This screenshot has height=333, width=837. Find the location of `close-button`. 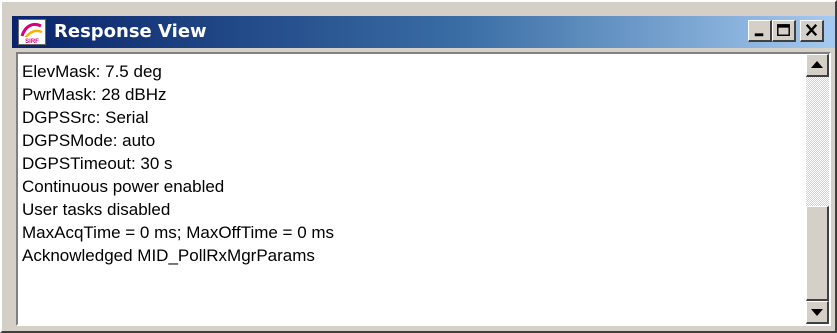

close-button is located at coordinates (812, 31).